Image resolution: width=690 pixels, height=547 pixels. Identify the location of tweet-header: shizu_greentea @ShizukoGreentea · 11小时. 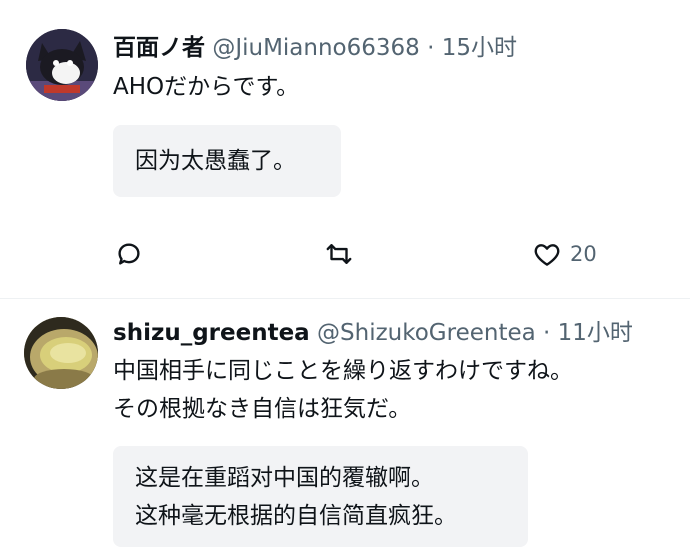
(373, 333).